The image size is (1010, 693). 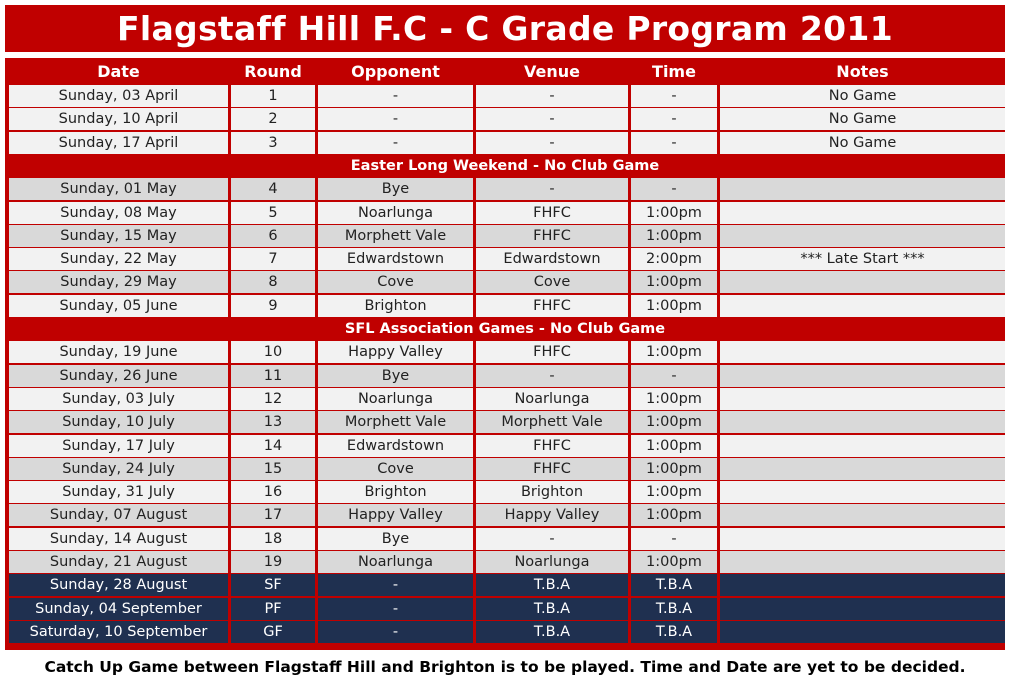 I want to click on notes-cell: *** Late Start ***, so click(x=862, y=259).